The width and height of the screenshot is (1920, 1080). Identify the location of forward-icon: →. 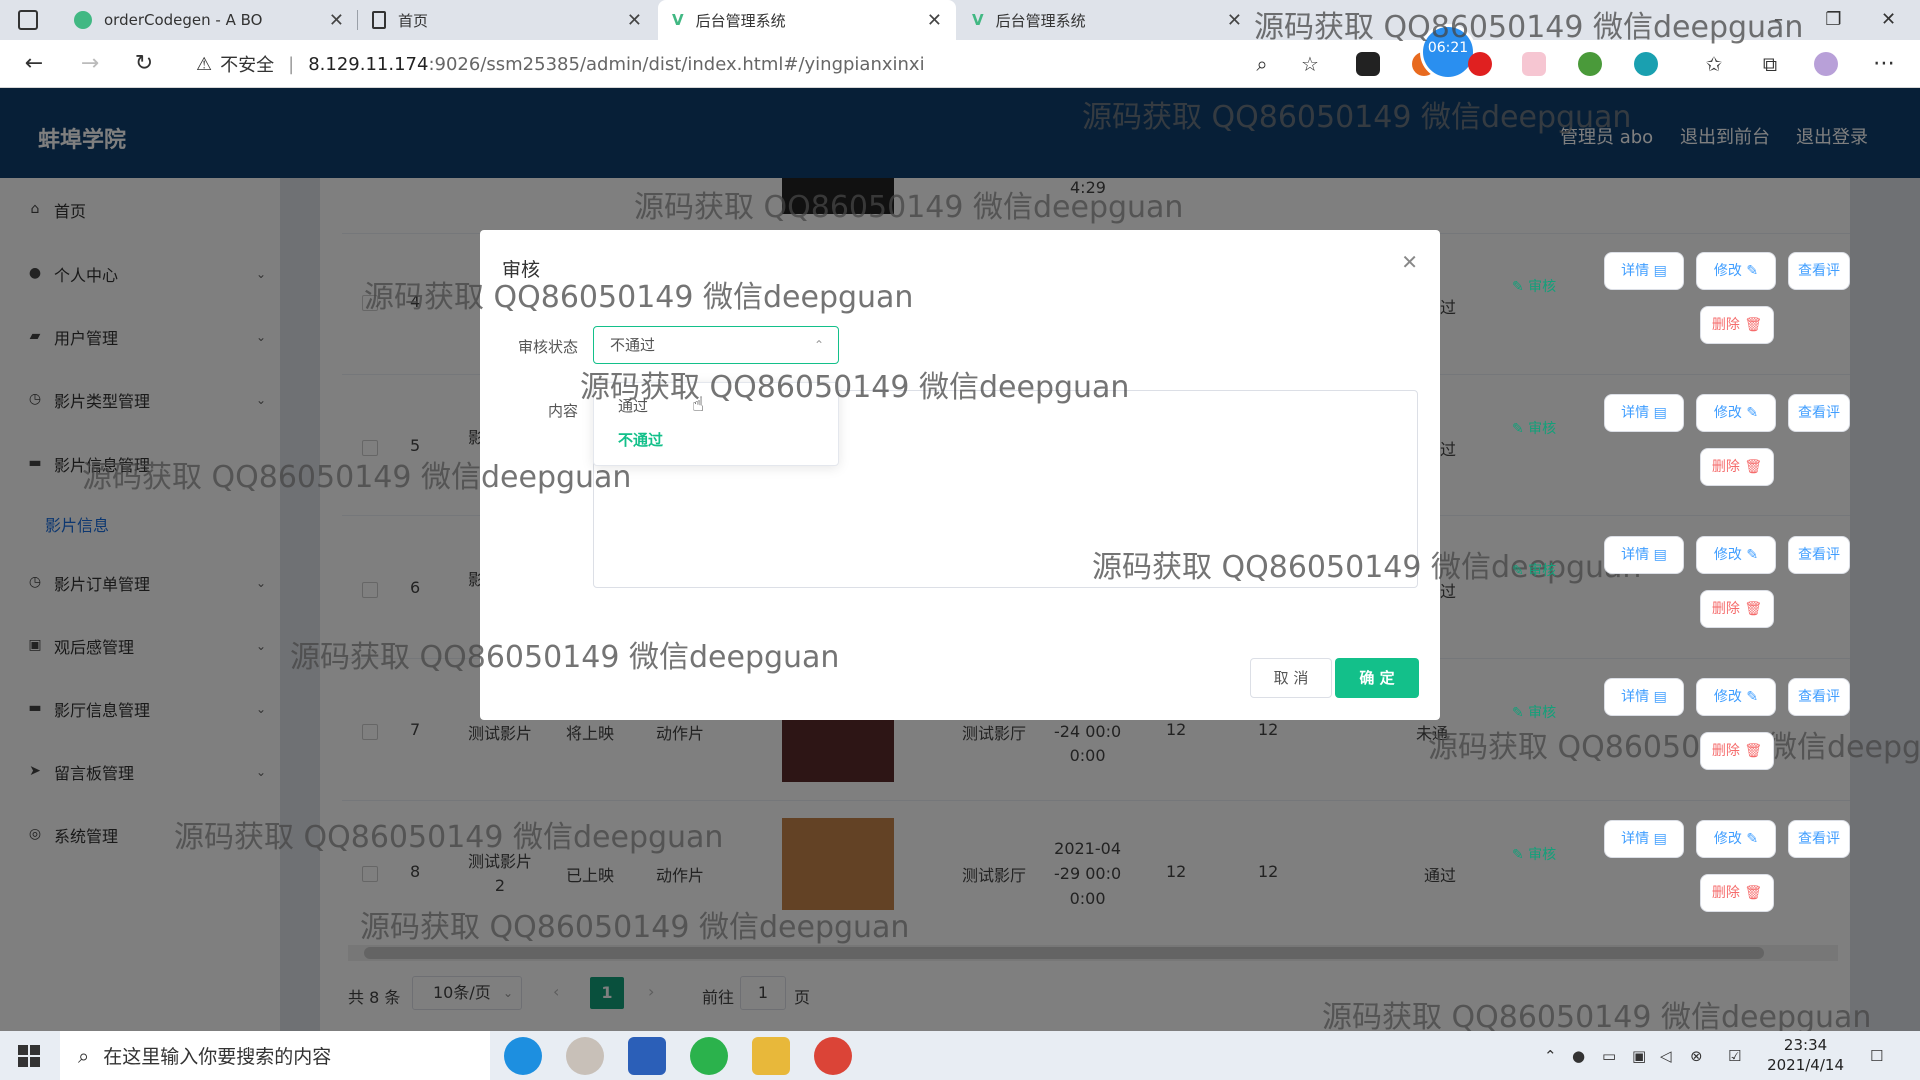
(90, 64).